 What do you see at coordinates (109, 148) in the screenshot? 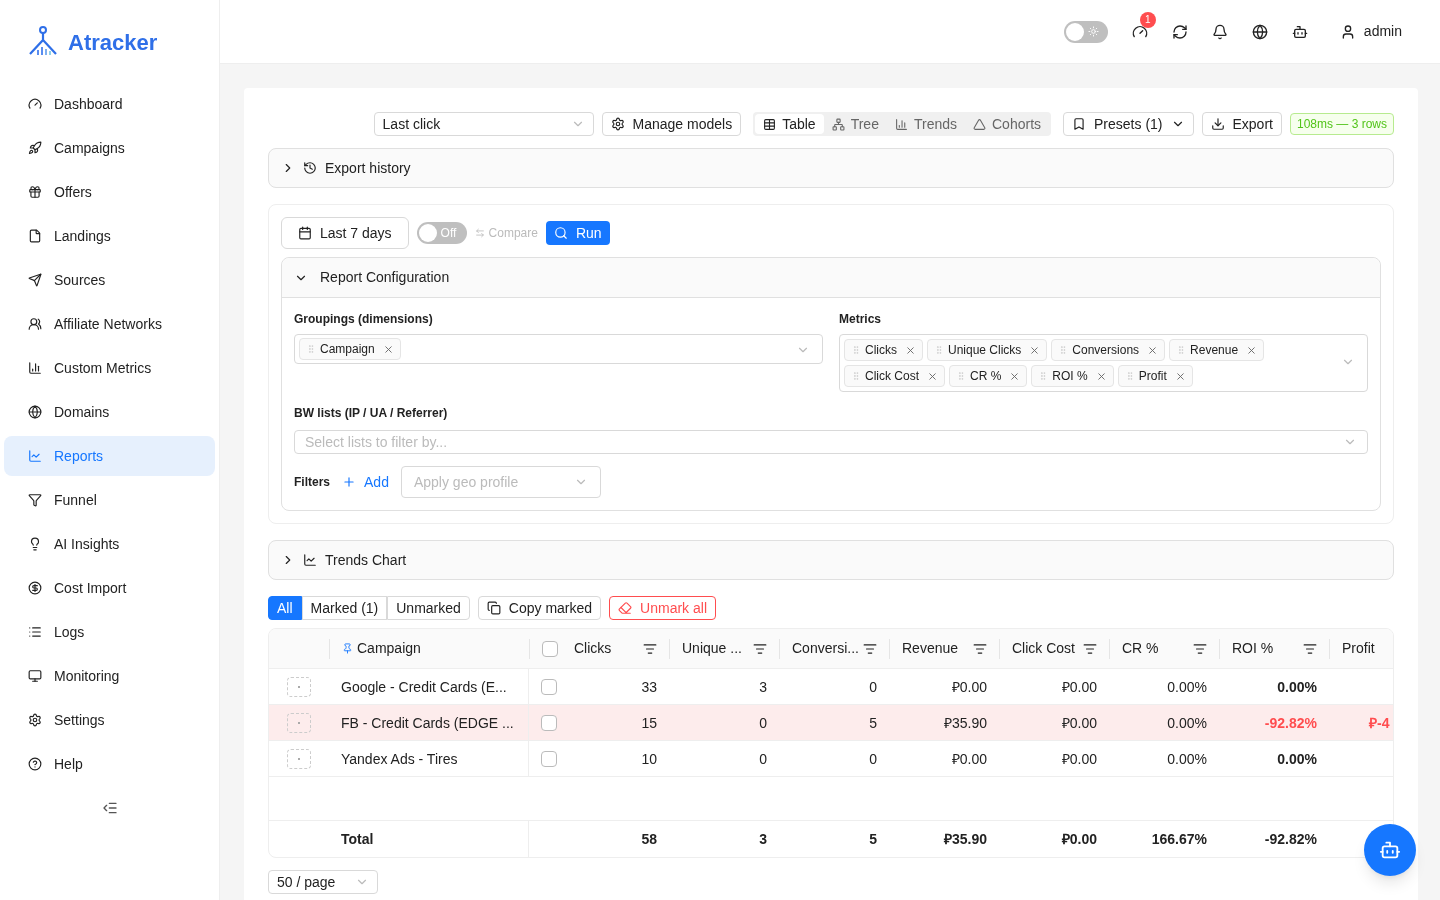
I see `sidebar-item: Campaigns` at bounding box center [109, 148].